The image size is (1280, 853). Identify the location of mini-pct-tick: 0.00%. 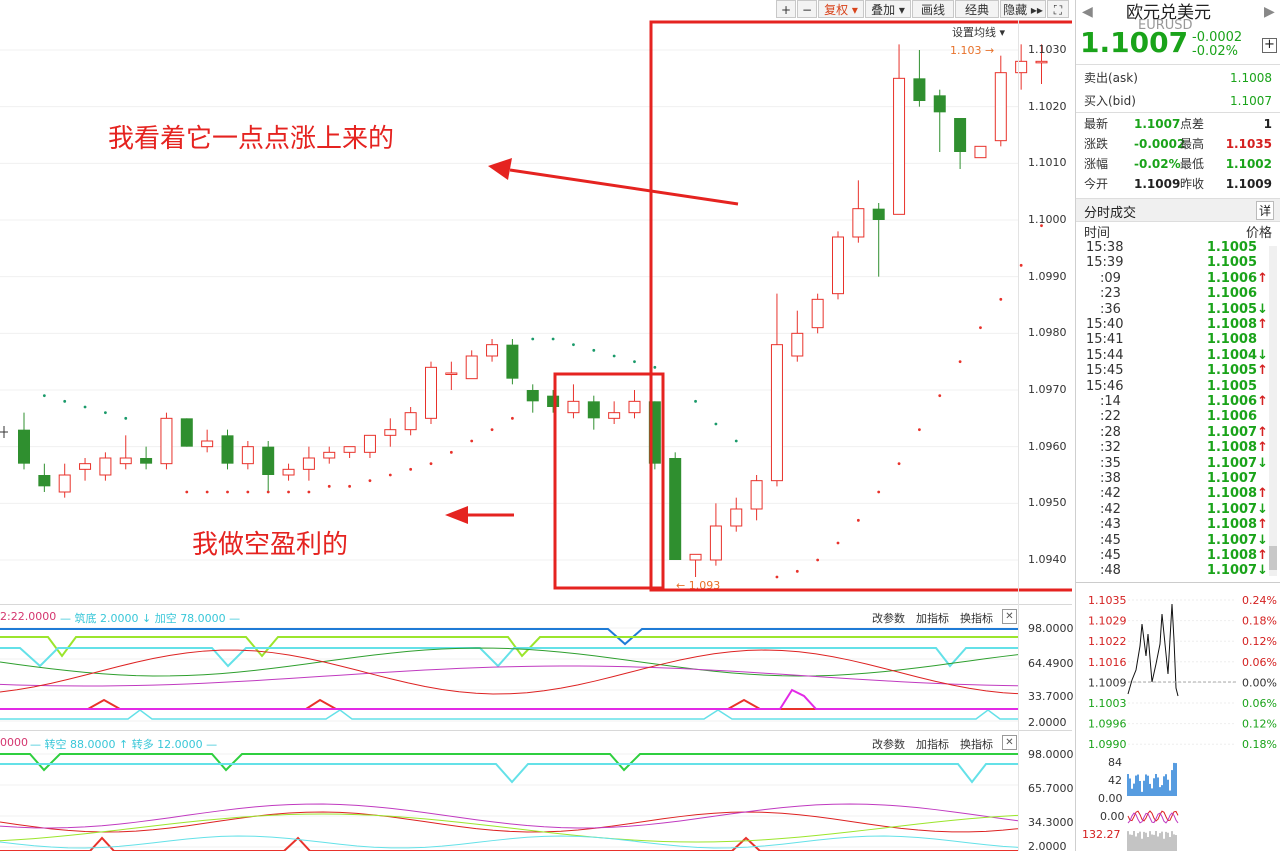
(1259, 682).